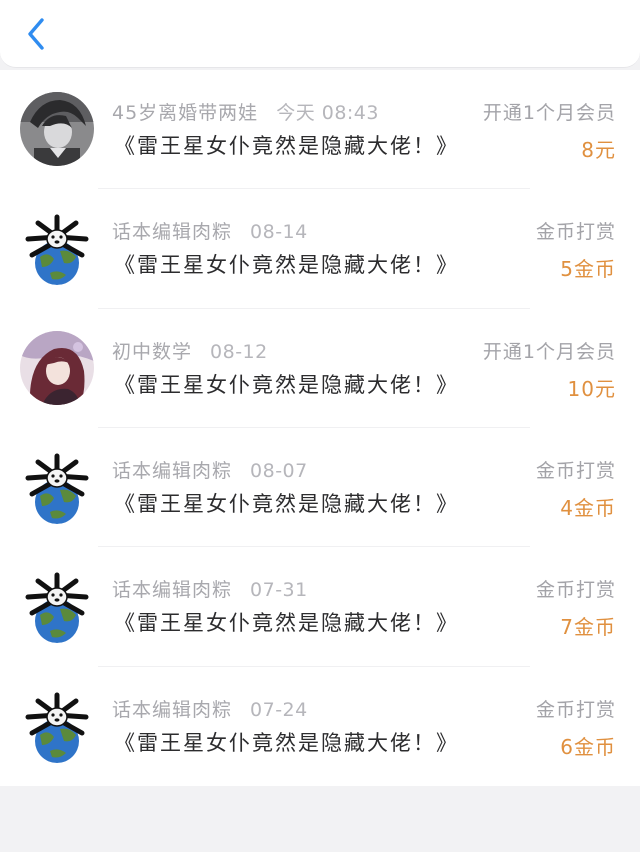 This screenshot has width=640, height=852. I want to click on list-item: 话本编辑肉粽 07-31 《雷王星女仆竟然是隐藏大佬！》 金币打赏 7金币, so click(320, 607).